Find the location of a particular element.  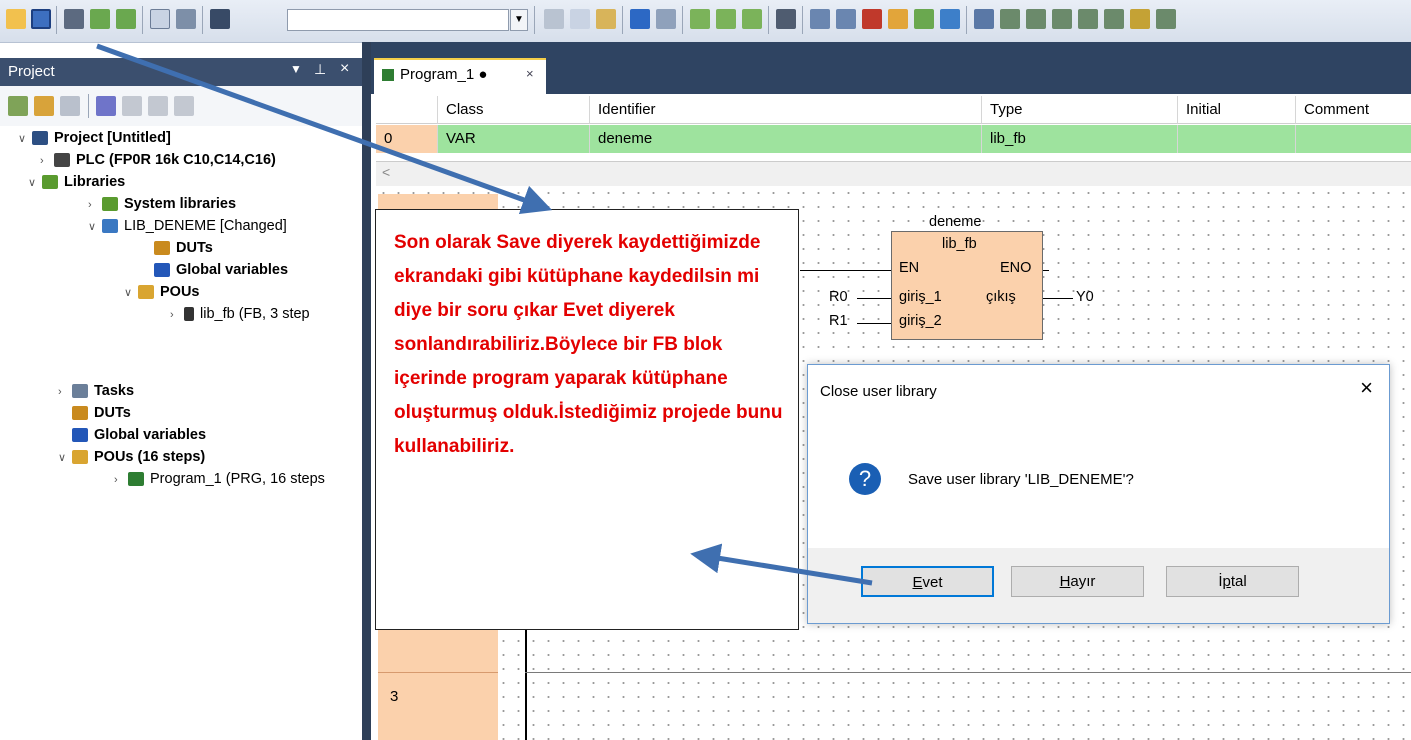

tree-item-libraries: ∨ Libraries is located at coordinates (76, 182).